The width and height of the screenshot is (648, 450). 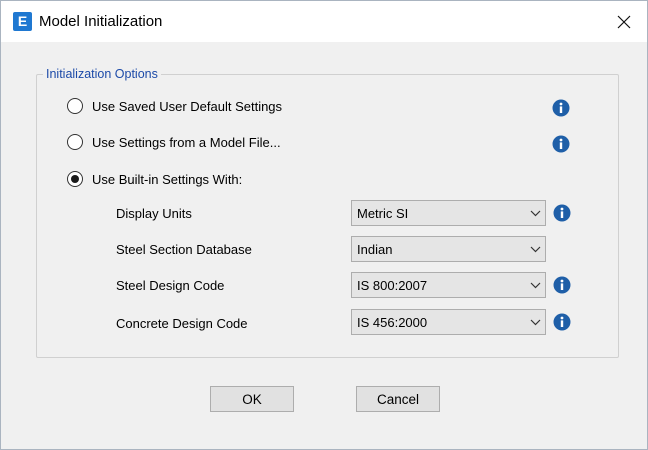 What do you see at coordinates (182, 323) in the screenshot?
I see `concrete-code-label: Concrete Design Code` at bounding box center [182, 323].